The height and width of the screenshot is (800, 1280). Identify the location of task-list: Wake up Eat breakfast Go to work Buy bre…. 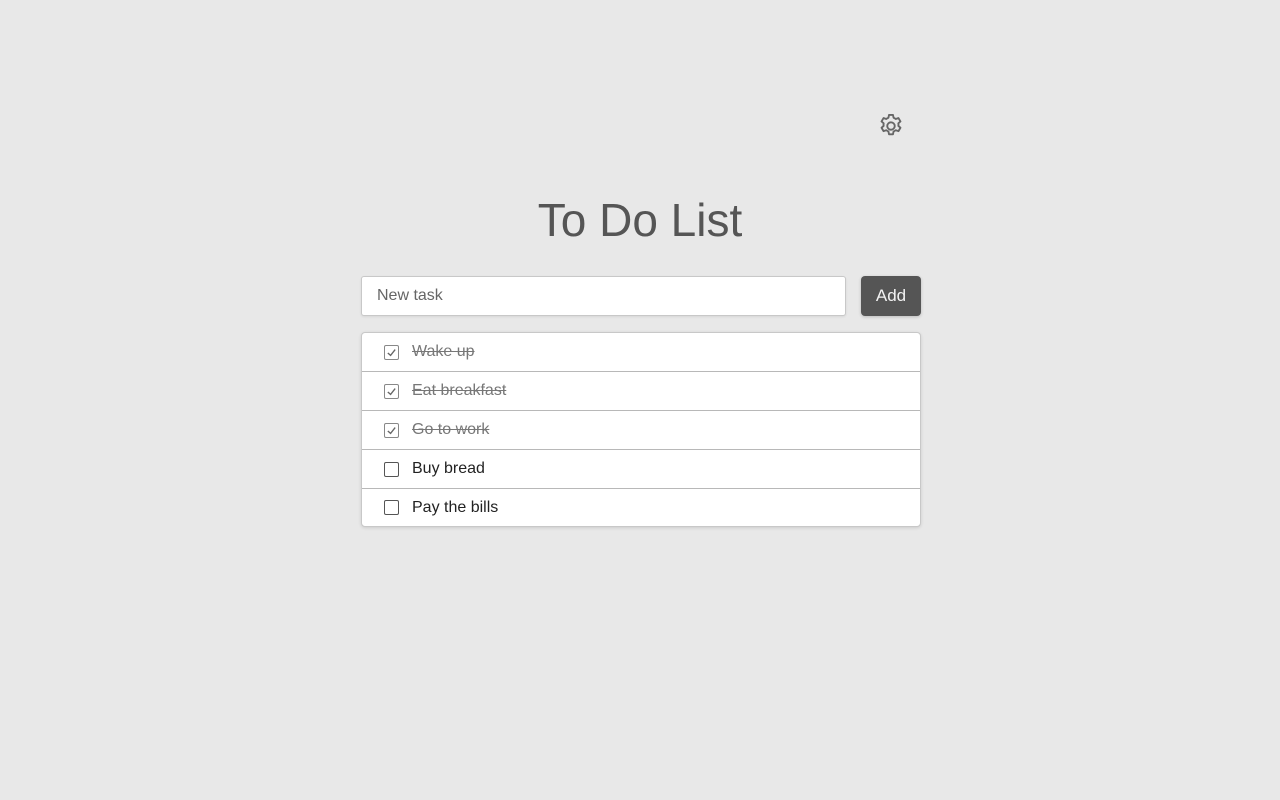
(641, 429).